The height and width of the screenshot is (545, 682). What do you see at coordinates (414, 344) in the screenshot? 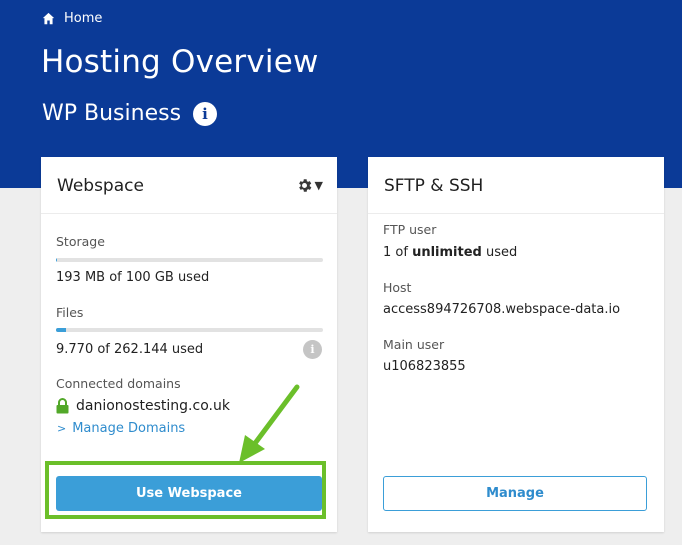
I see `main-user-label: Main user` at bounding box center [414, 344].